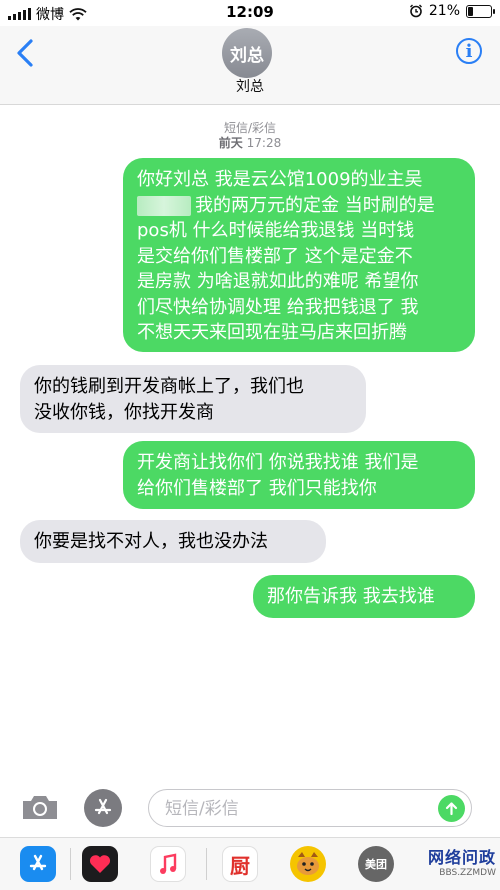 This screenshot has width=500, height=890. I want to click on arrow-up-icon, so click(451, 809).